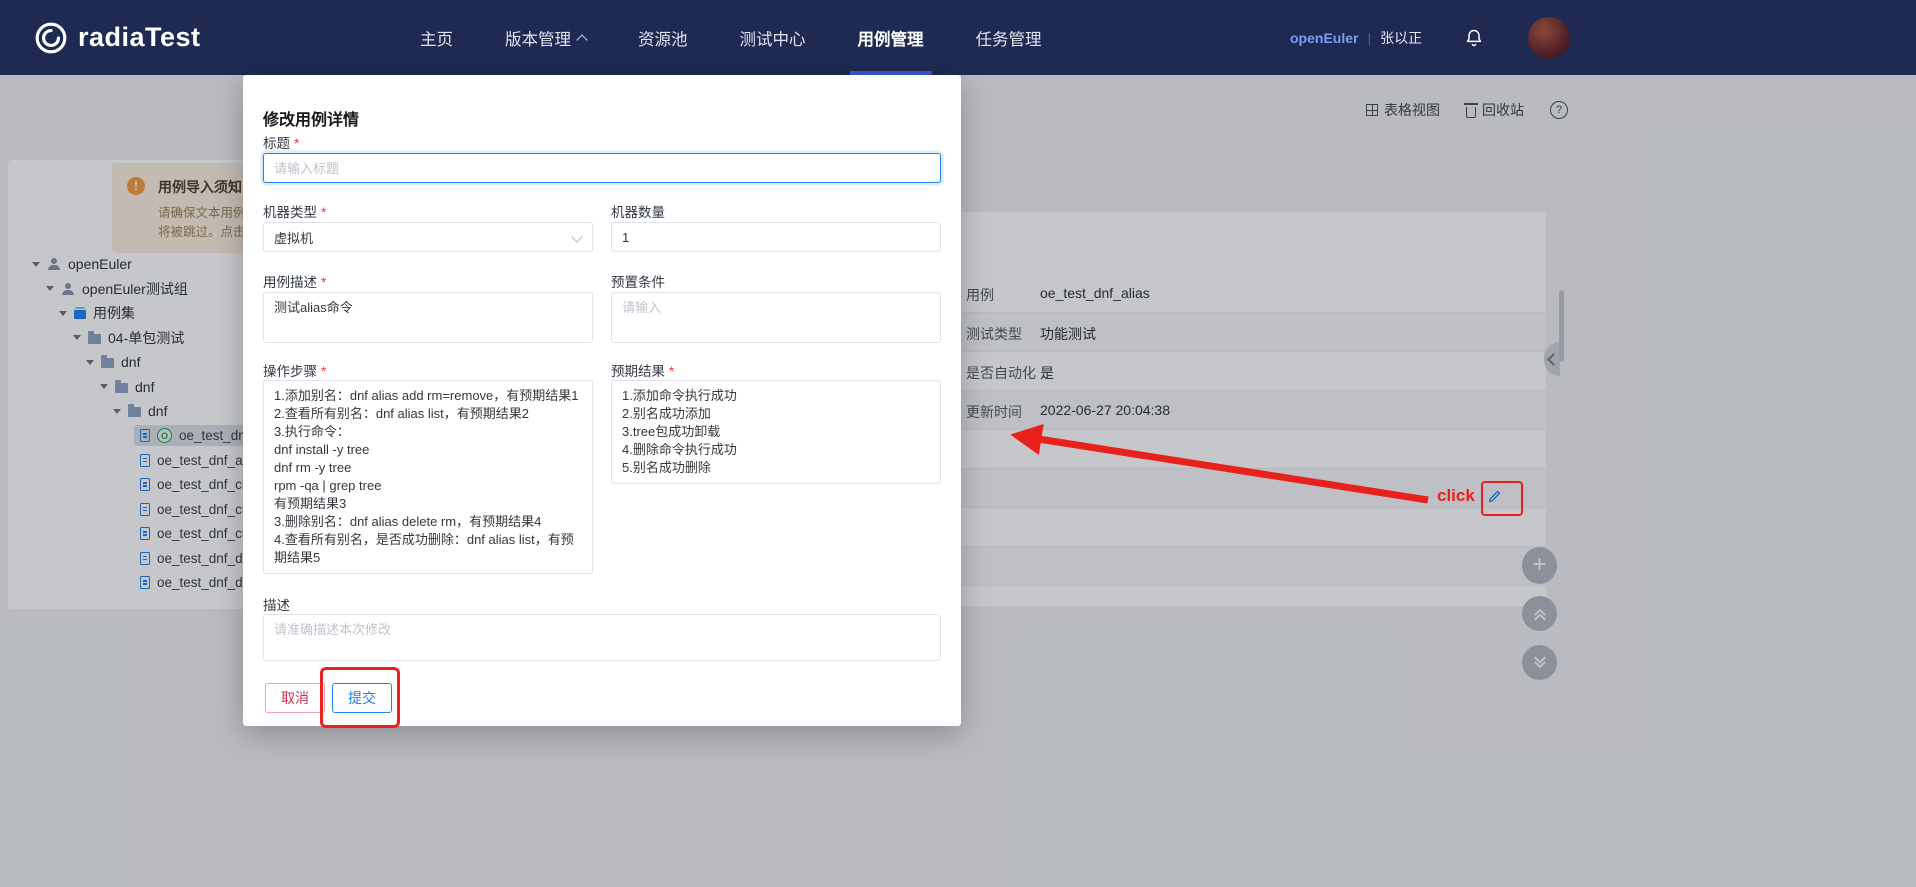 This screenshot has height=887, width=1916. Describe the element at coordinates (294, 238) in the screenshot. I see `machine-type-value: 虚拟机` at that location.